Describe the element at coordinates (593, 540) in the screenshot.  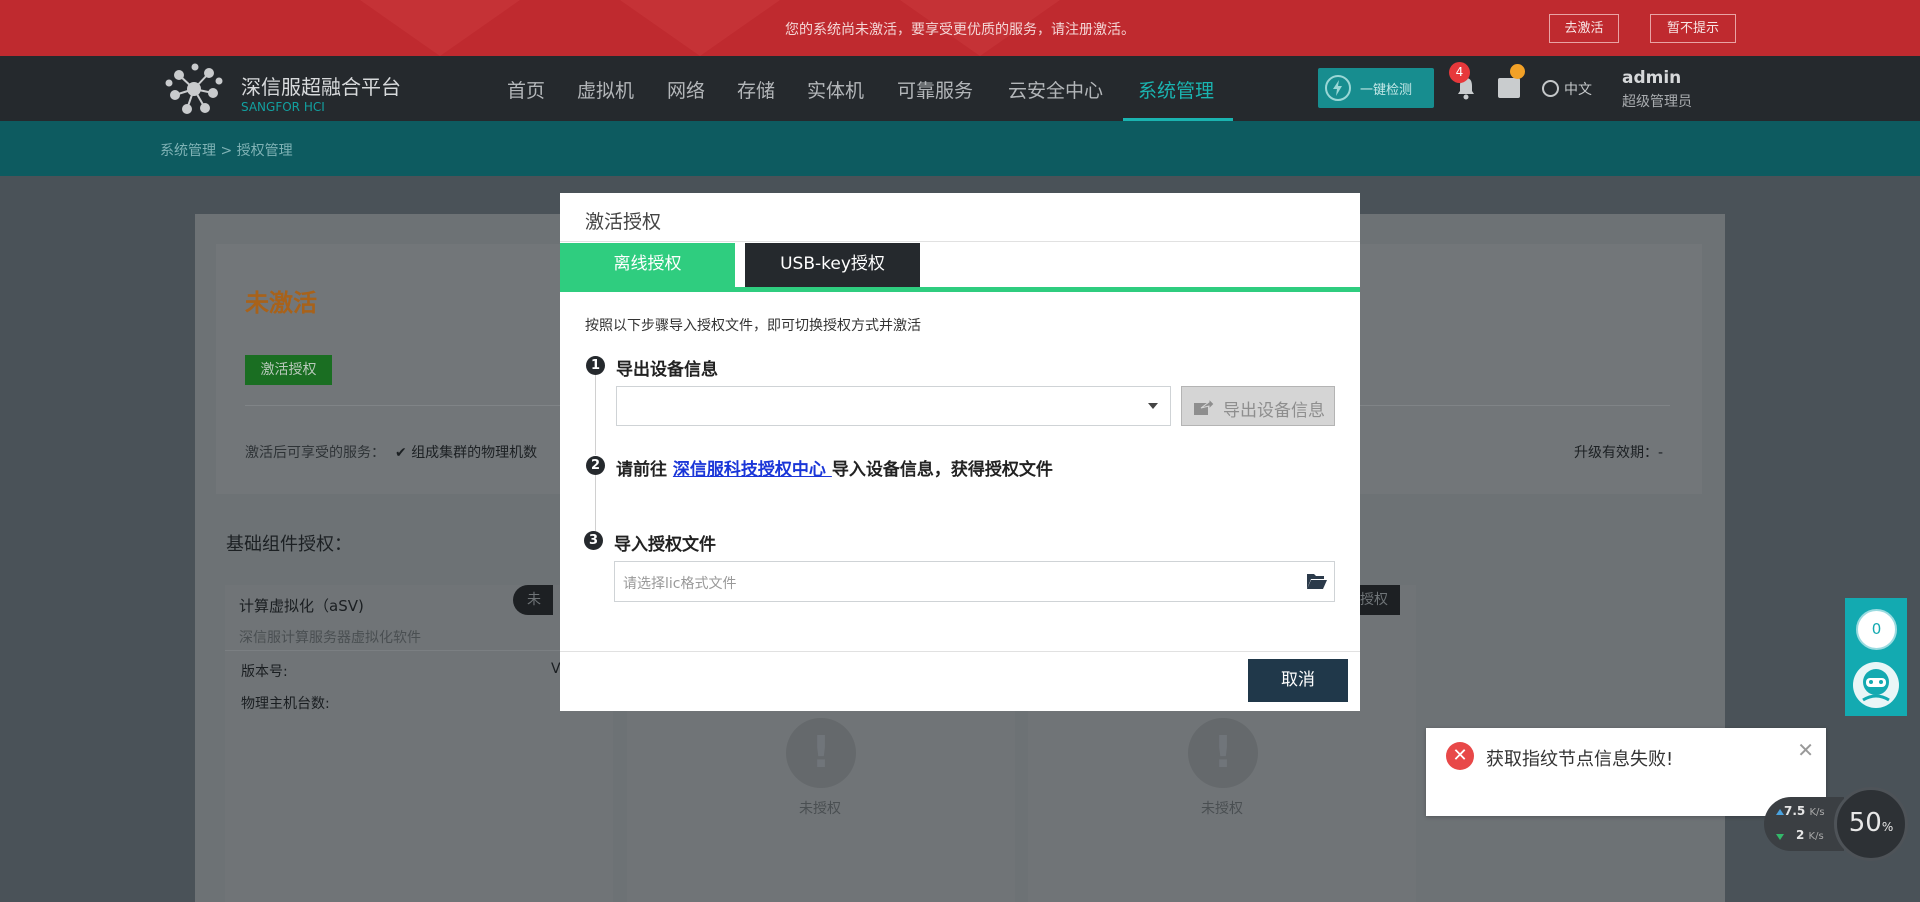
I see `step-3-number: 3` at that location.